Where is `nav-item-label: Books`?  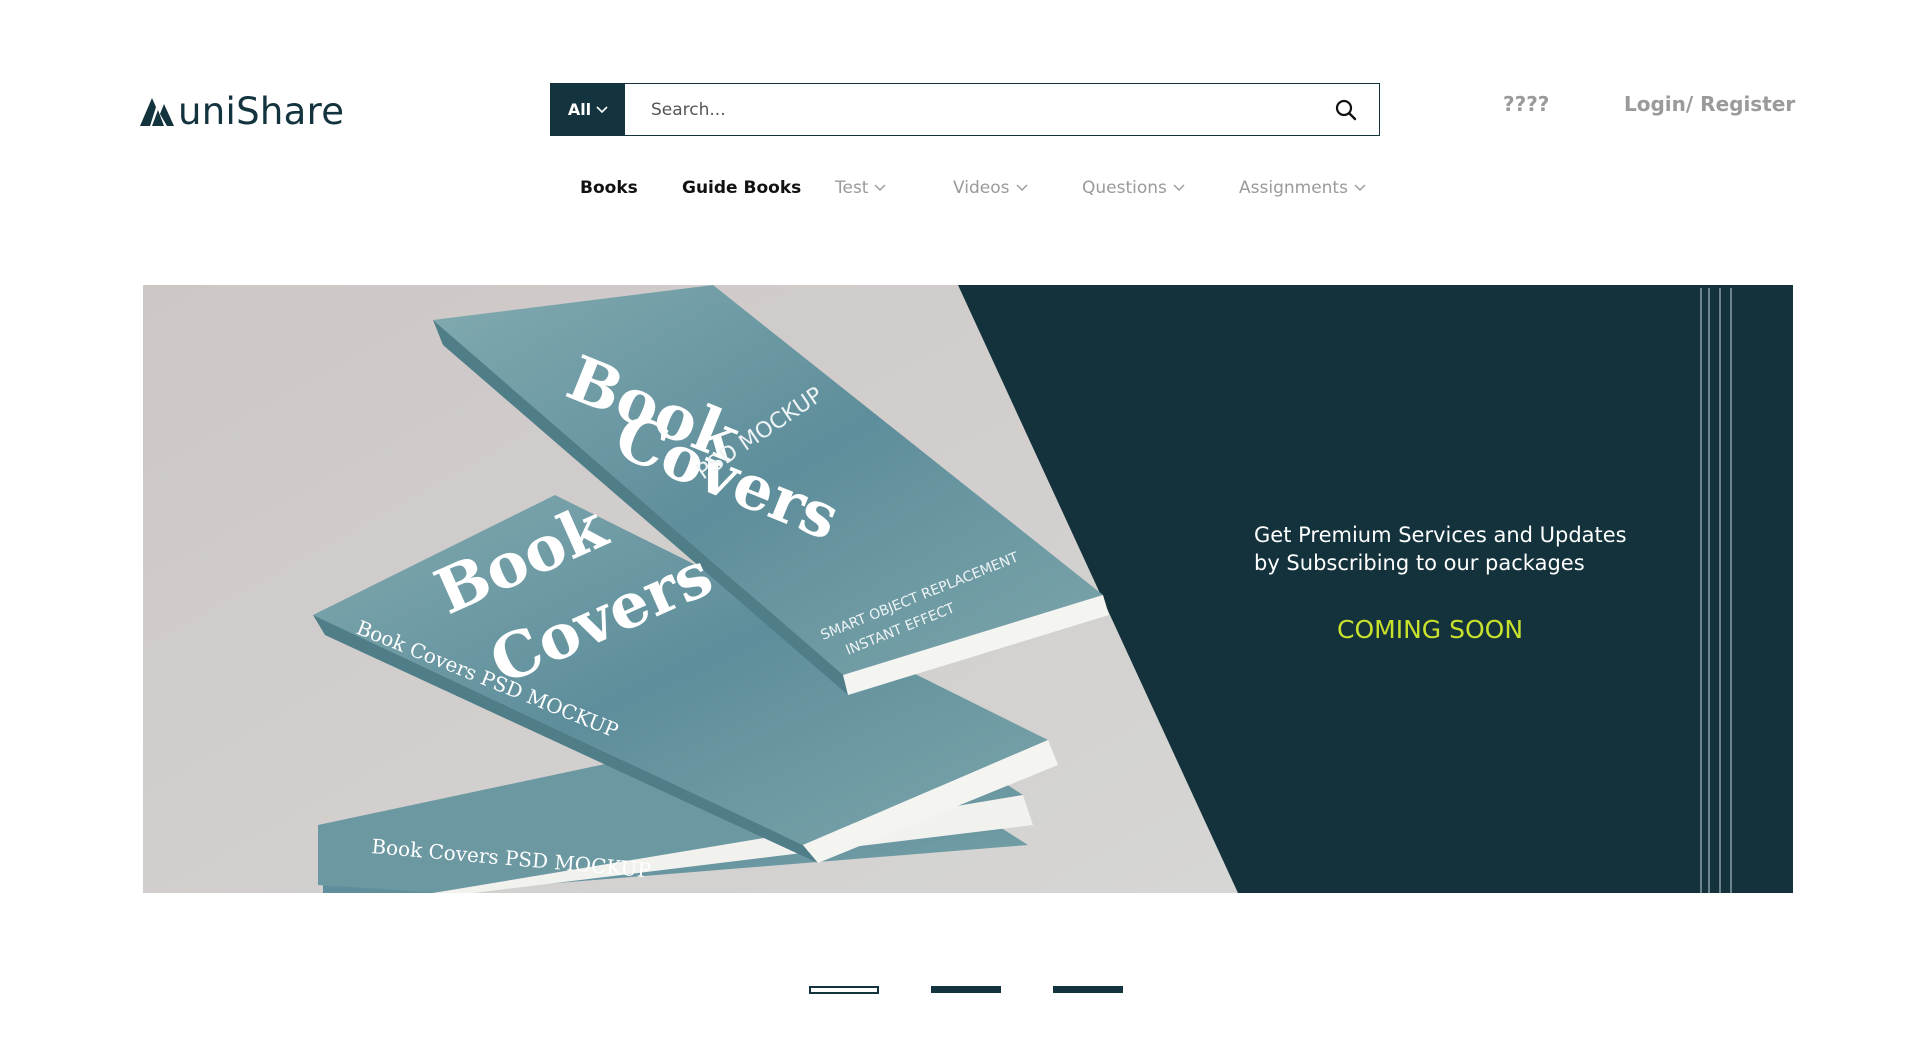
nav-item-label: Books is located at coordinates (609, 188).